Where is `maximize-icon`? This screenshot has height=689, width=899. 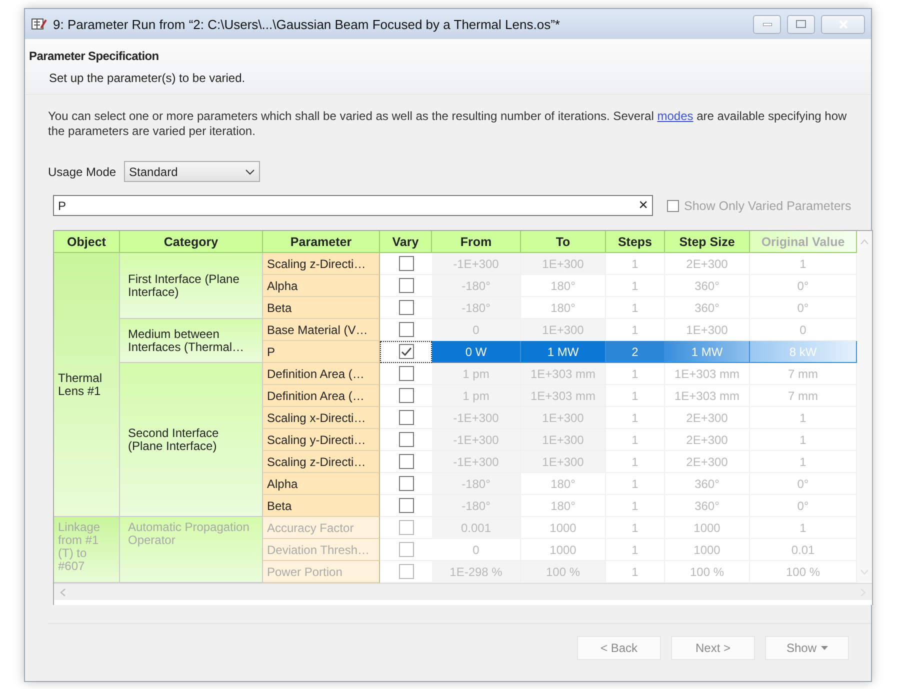 maximize-icon is located at coordinates (801, 24).